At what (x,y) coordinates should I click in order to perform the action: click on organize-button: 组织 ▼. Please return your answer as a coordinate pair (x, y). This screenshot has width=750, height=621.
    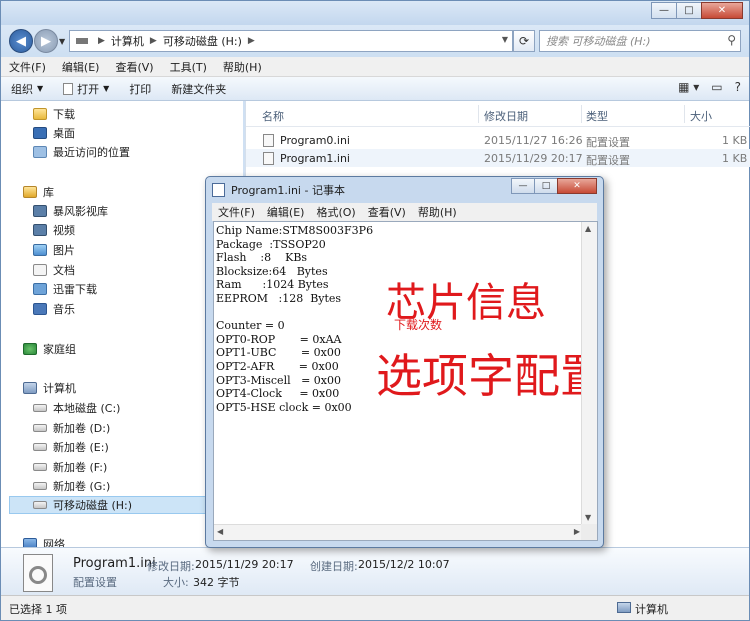
    Looking at the image, I should click on (27, 89).